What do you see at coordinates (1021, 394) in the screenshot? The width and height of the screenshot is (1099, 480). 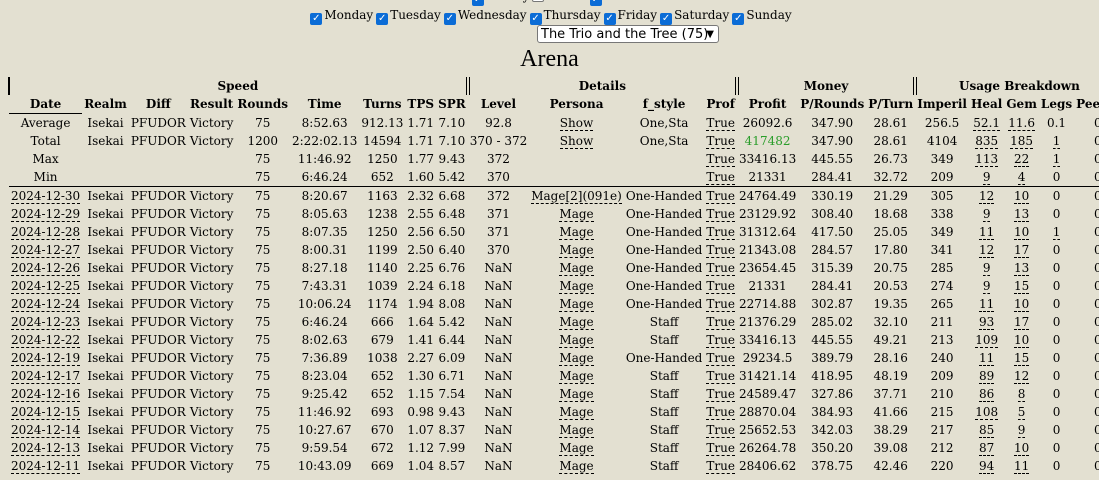 I see `cell-value: 8` at bounding box center [1021, 394].